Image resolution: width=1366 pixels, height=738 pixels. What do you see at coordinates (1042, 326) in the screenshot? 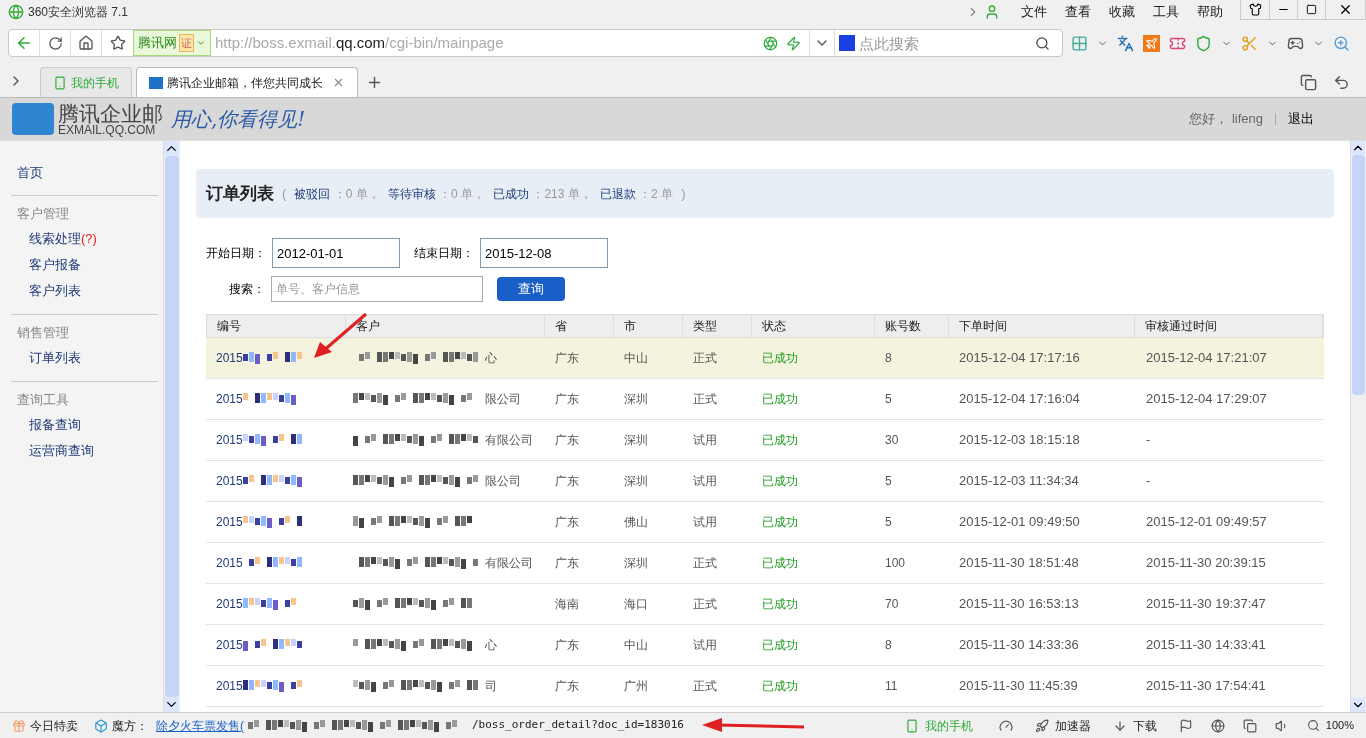
I see `column-header: 下单时间` at bounding box center [1042, 326].